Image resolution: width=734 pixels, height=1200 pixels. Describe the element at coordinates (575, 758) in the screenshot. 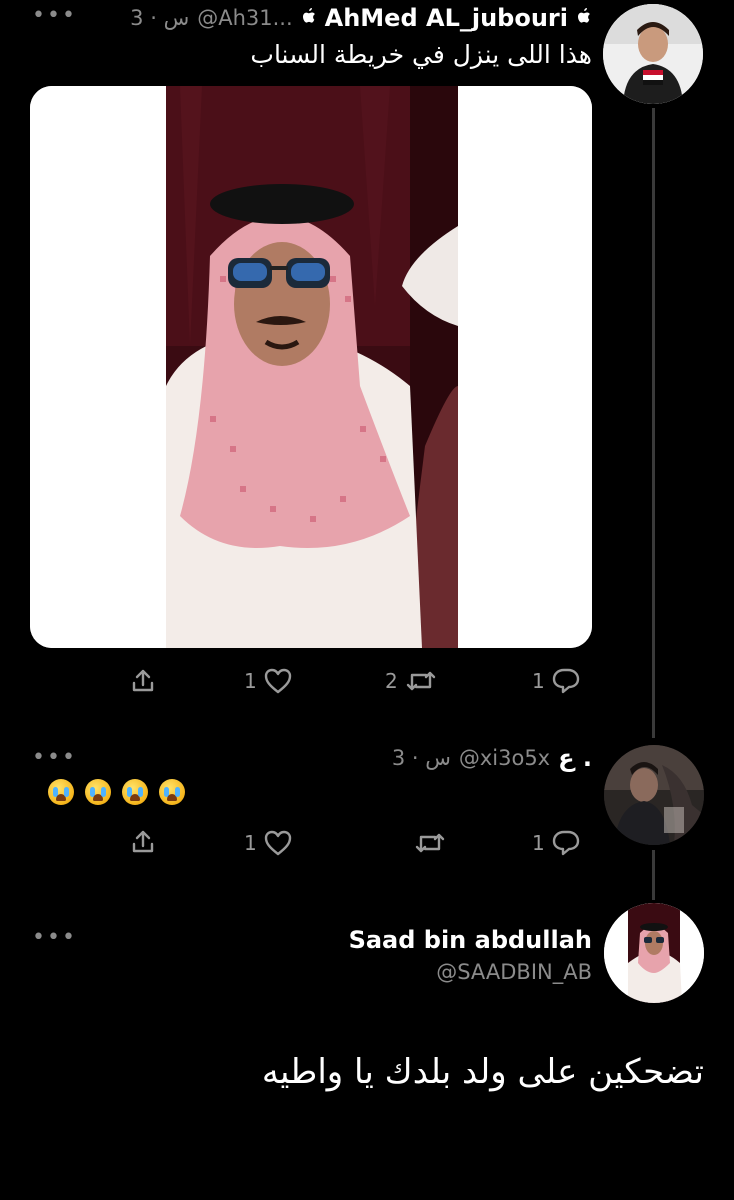

I see `author-name: ع .` at that location.